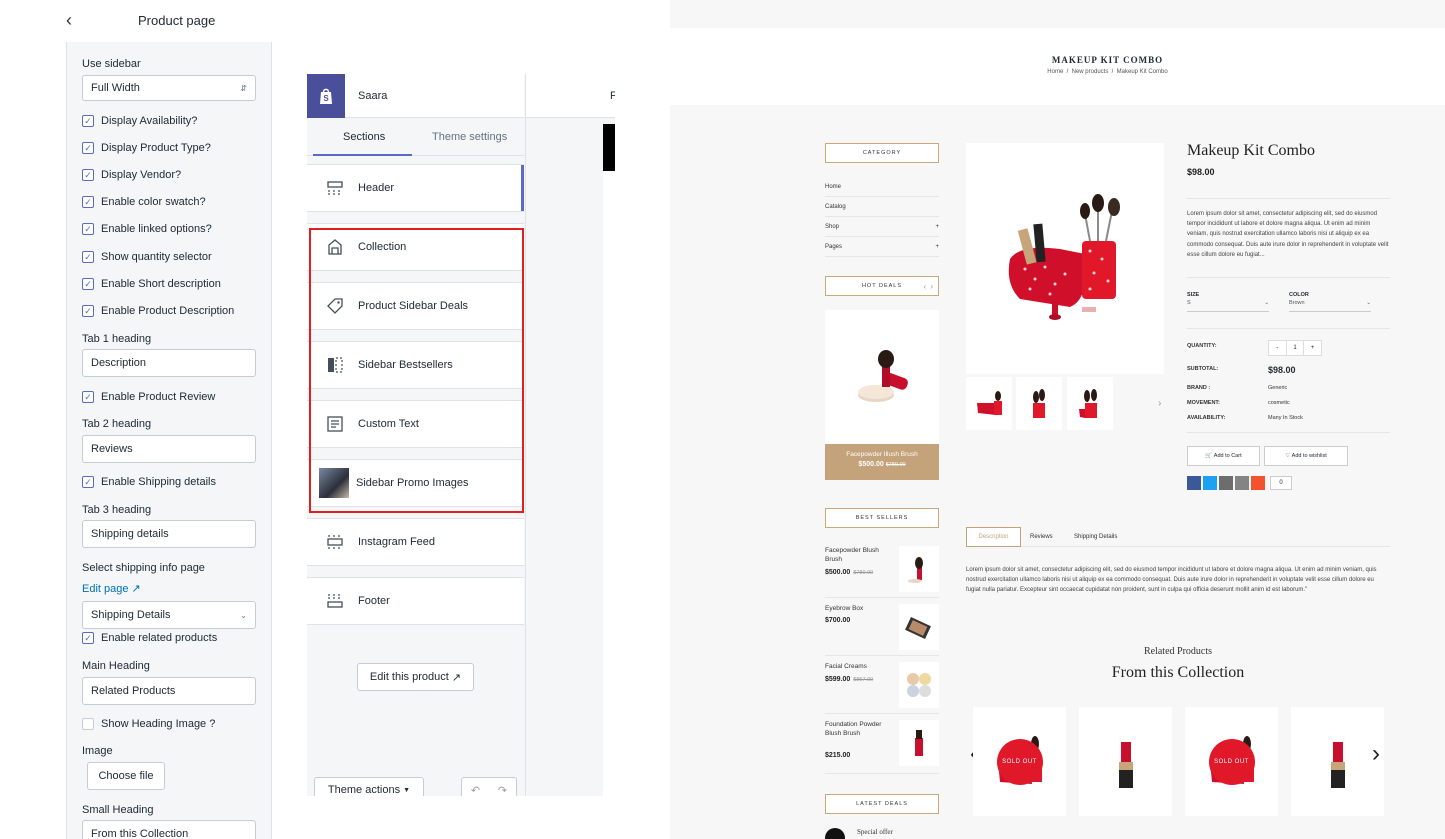 Image resolution: width=1445 pixels, height=839 pixels. Describe the element at coordinates (415, 137) in the screenshot. I see `panel-tabs: Sections Theme settings` at that location.